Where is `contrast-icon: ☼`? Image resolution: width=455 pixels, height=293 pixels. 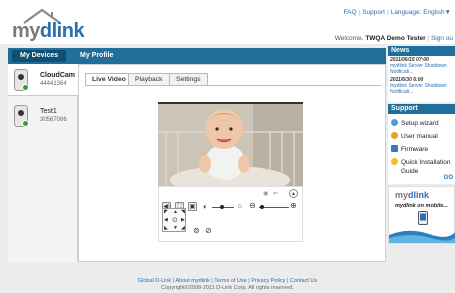
contrast-icon: ☼ is located at coordinates (240, 205).